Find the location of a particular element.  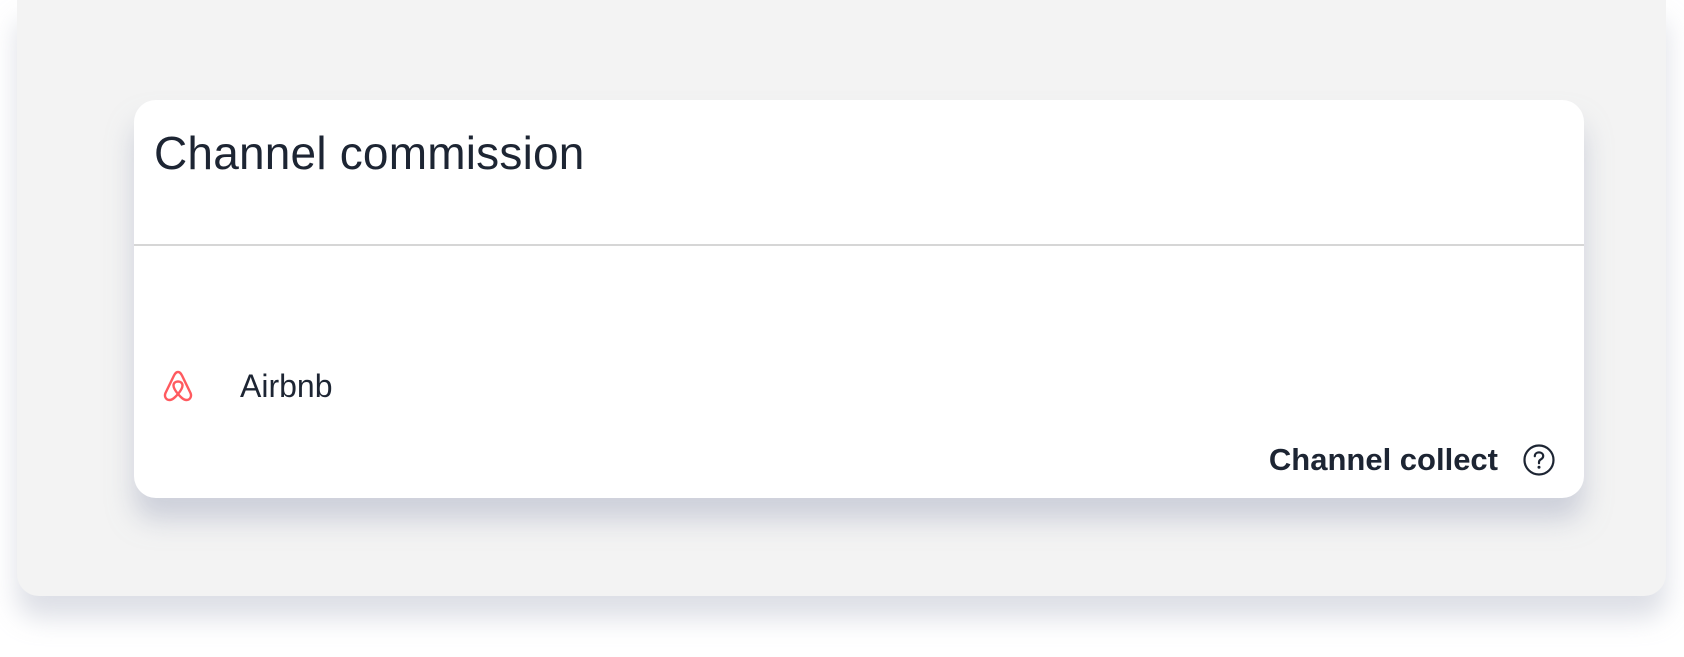

divider is located at coordinates (859, 245).